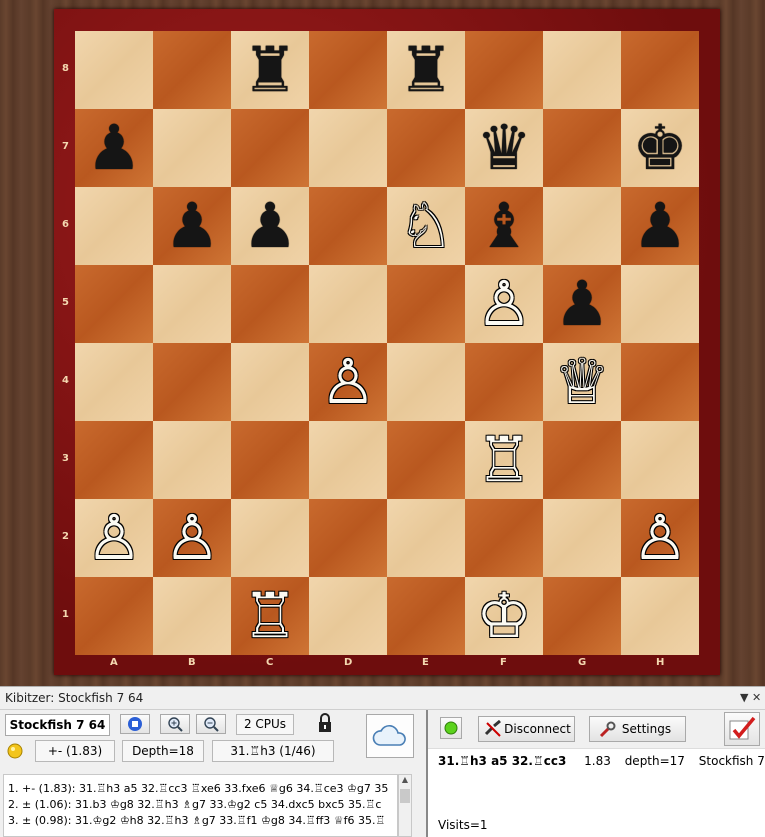 The width and height of the screenshot is (765, 837). Describe the element at coordinates (504, 460) in the screenshot. I see `white-rook-f3: ♖` at that location.